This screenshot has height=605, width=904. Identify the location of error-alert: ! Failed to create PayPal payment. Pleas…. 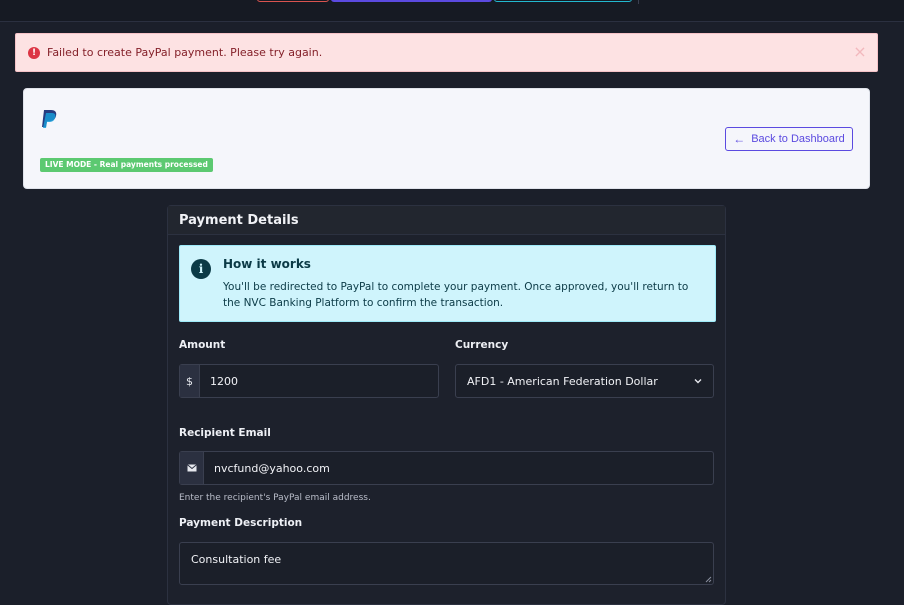
(446, 52).